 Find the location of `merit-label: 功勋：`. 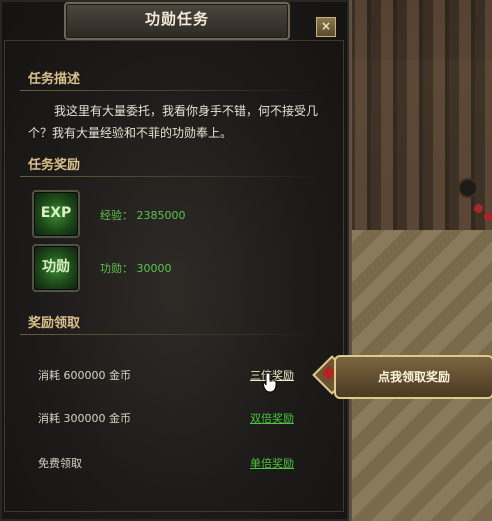

merit-label: 功勋： is located at coordinates (116, 268).